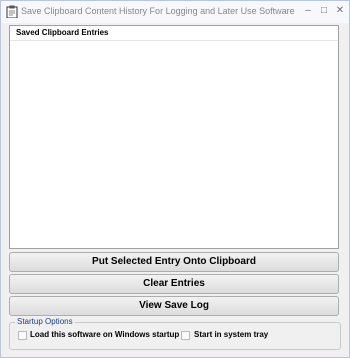  Describe the element at coordinates (174, 284) in the screenshot. I see `clear-entries-button: Clear Entries` at that location.